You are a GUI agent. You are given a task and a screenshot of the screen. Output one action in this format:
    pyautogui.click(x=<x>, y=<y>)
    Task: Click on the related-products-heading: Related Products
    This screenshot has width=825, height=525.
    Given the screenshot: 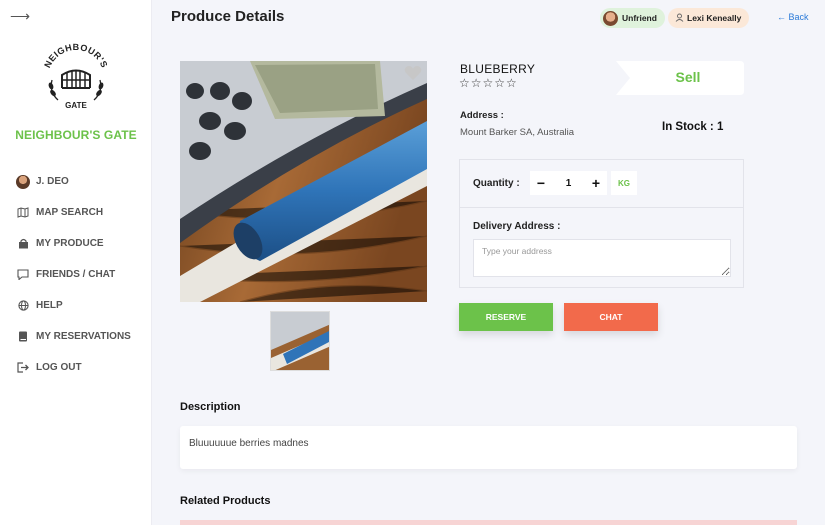 What is the action you would take?
    pyautogui.click(x=225, y=501)
    